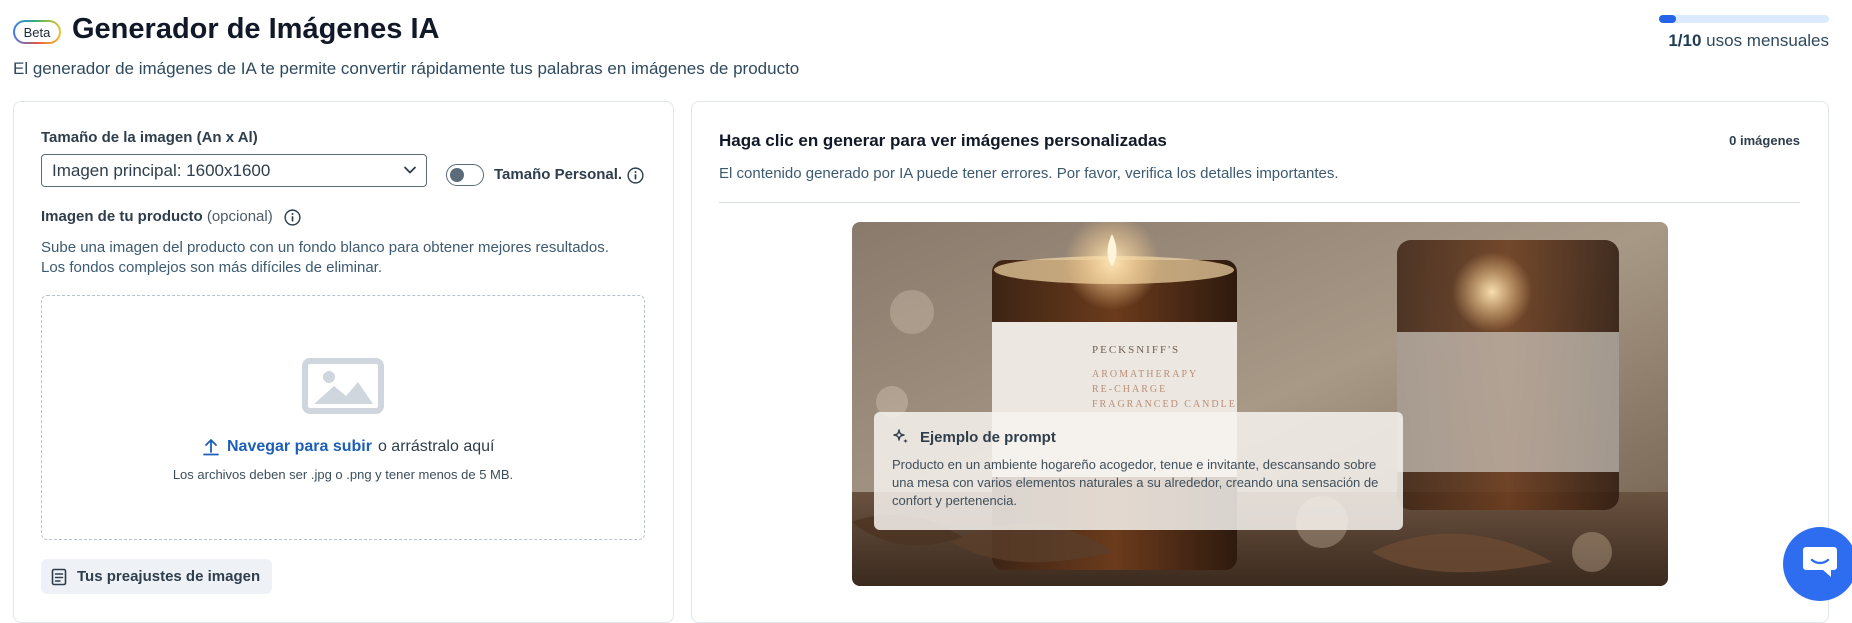  I want to click on image-size-select-value: Imagen principal: 1600x1600, so click(161, 170).